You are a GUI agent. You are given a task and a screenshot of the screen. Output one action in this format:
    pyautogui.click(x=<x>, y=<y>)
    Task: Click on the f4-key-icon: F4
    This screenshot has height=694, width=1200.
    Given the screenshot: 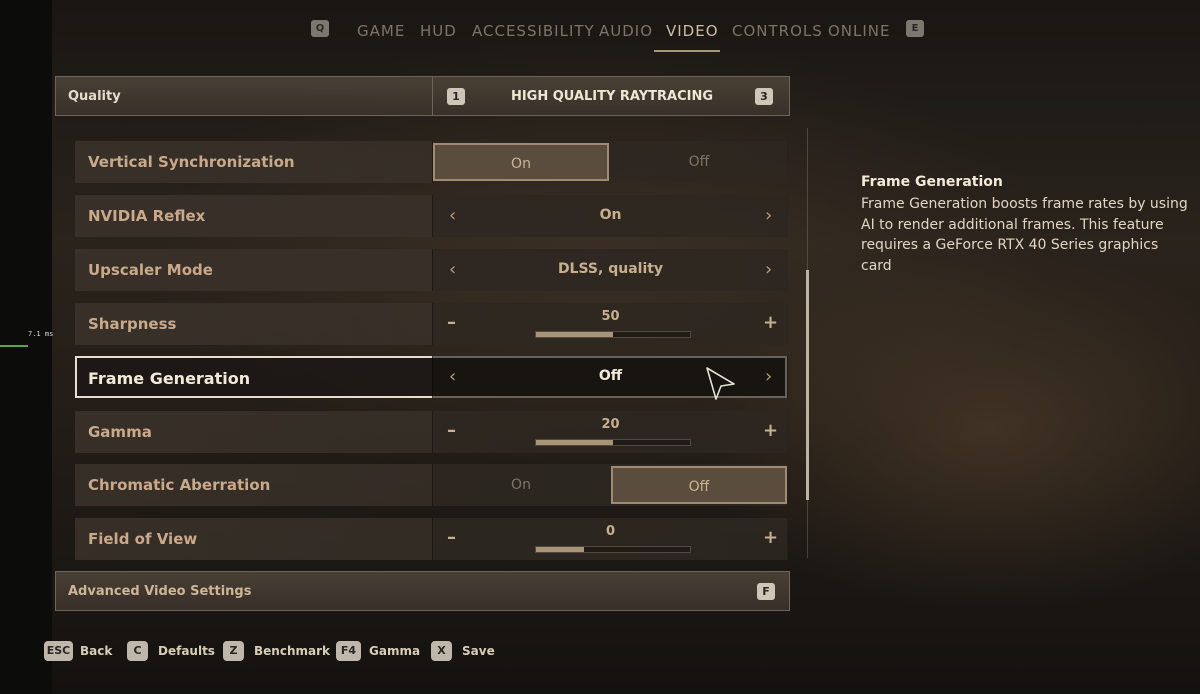 What is the action you would take?
    pyautogui.click(x=348, y=651)
    